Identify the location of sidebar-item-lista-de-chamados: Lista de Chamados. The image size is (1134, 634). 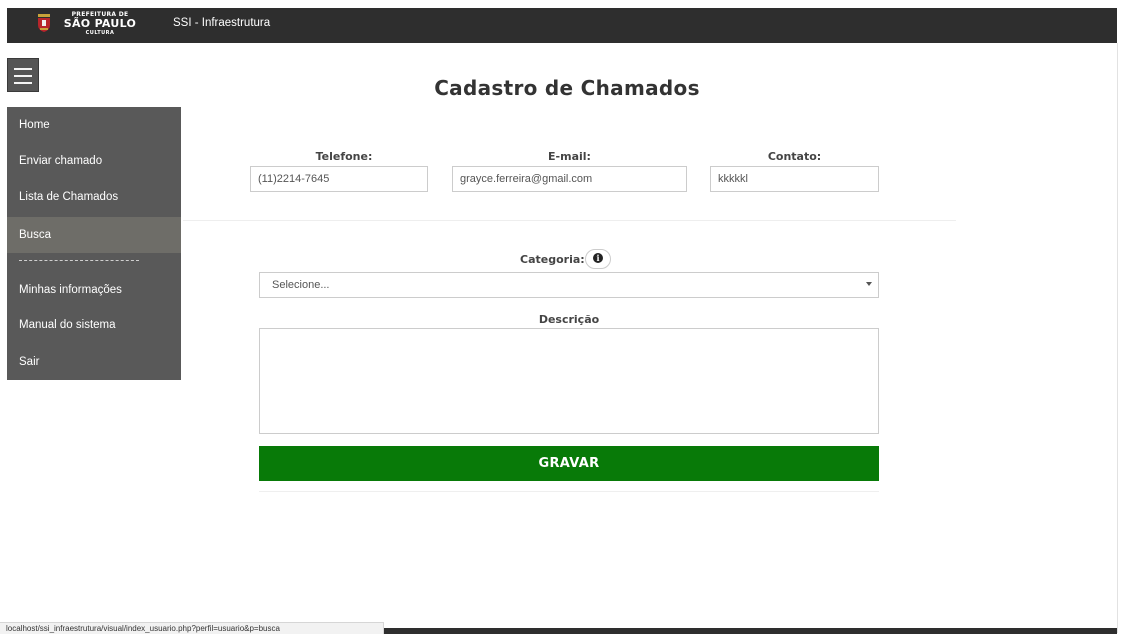
(94, 197).